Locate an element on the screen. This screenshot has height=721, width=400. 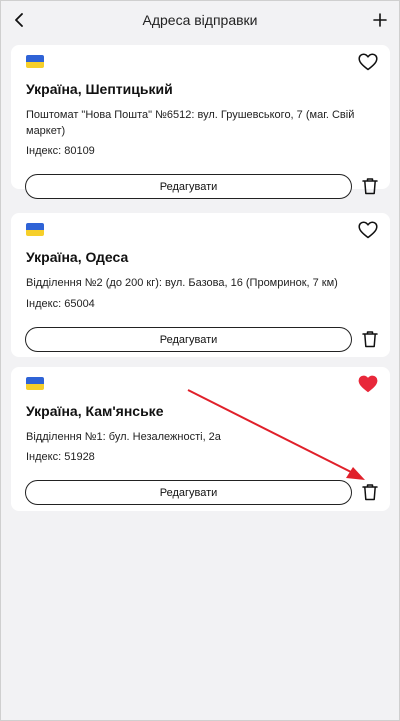
address-details: Відділення №1: бул. Незалежності, 2а is located at coordinates (123, 437).